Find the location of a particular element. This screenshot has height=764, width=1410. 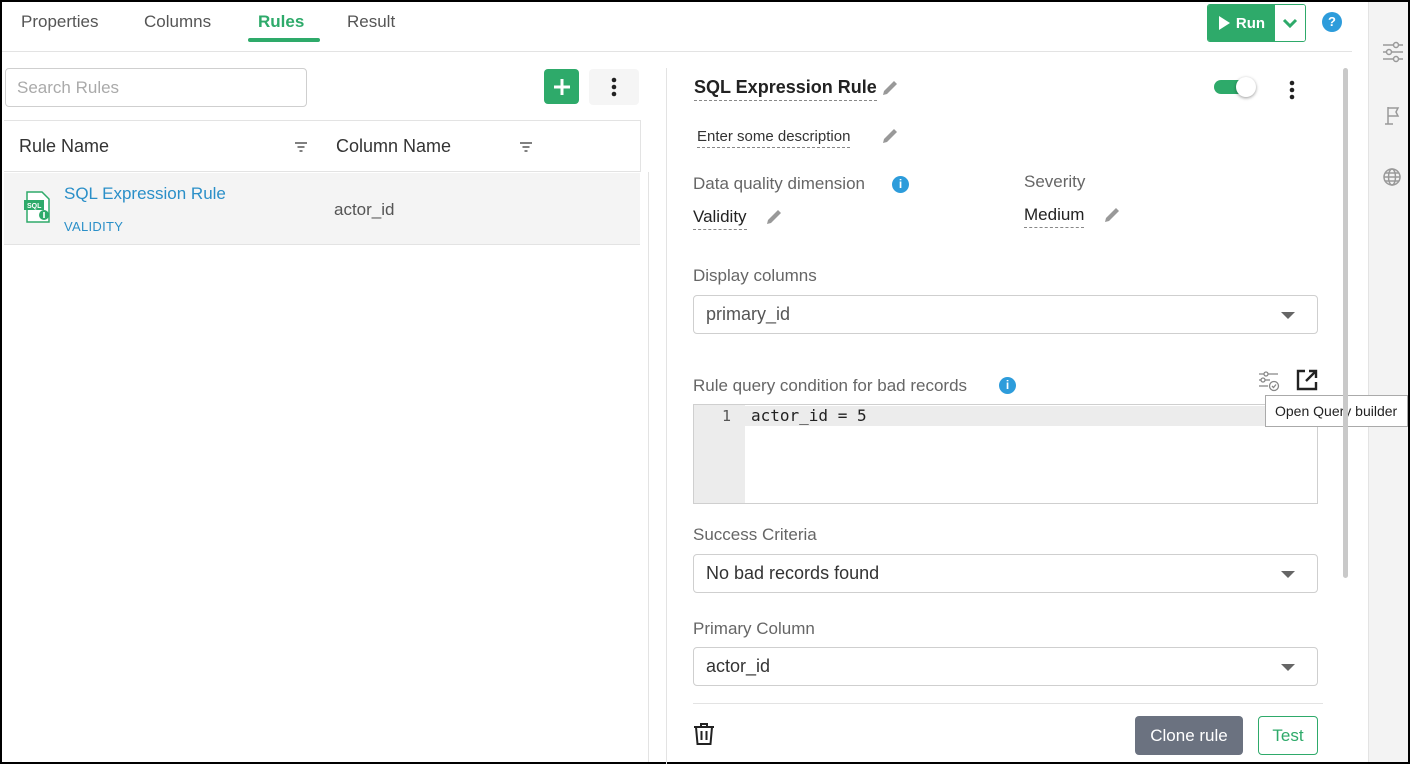

primary-column-select: actor_id is located at coordinates (1005, 666).